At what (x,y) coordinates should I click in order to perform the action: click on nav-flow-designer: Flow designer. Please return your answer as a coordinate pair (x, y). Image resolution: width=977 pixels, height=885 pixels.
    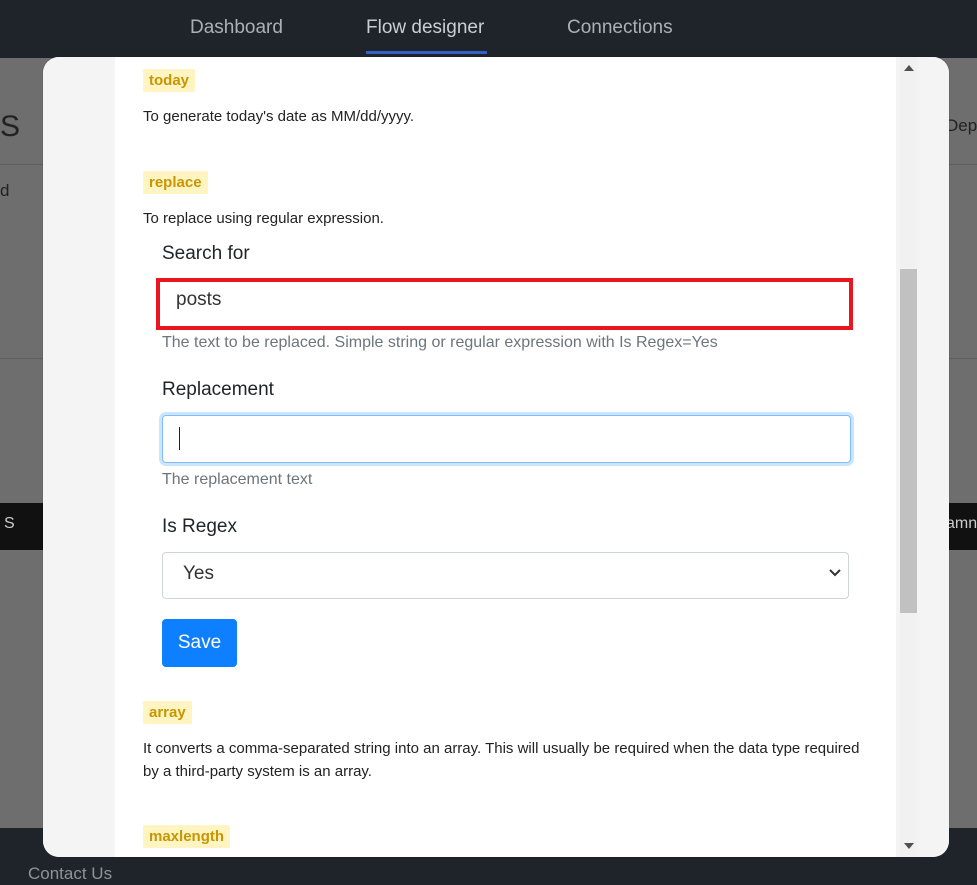
    Looking at the image, I should click on (425, 28).